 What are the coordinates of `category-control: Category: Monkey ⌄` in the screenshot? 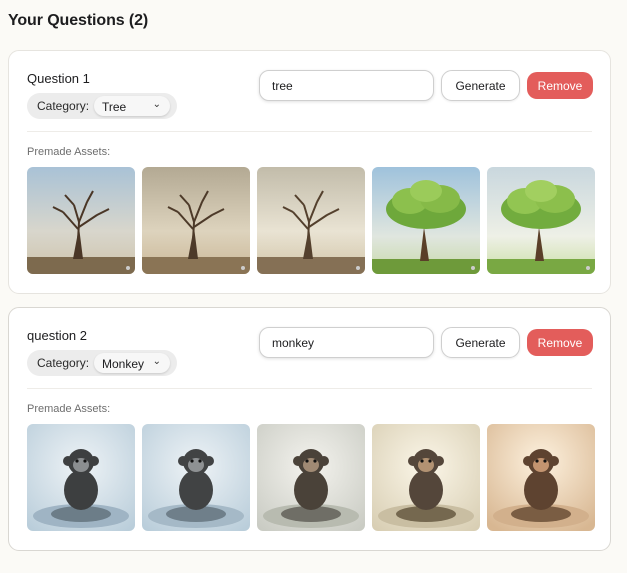 It's located at (102, 363).